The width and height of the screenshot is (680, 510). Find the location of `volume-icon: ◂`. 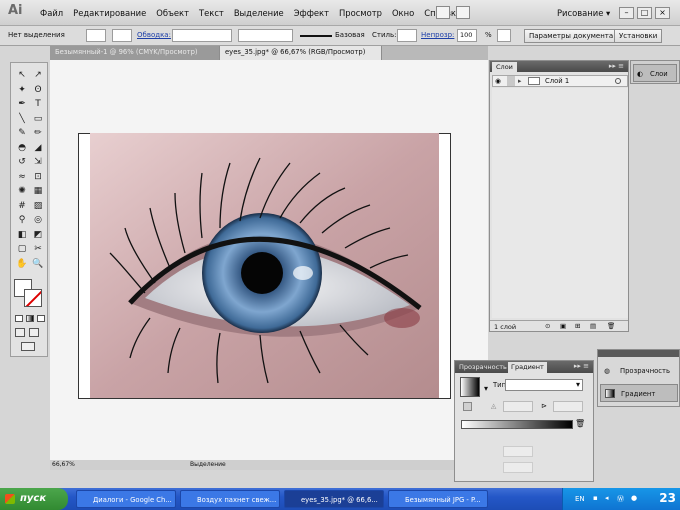

volume-icon: ◂ is located at coordinates (607, 498).